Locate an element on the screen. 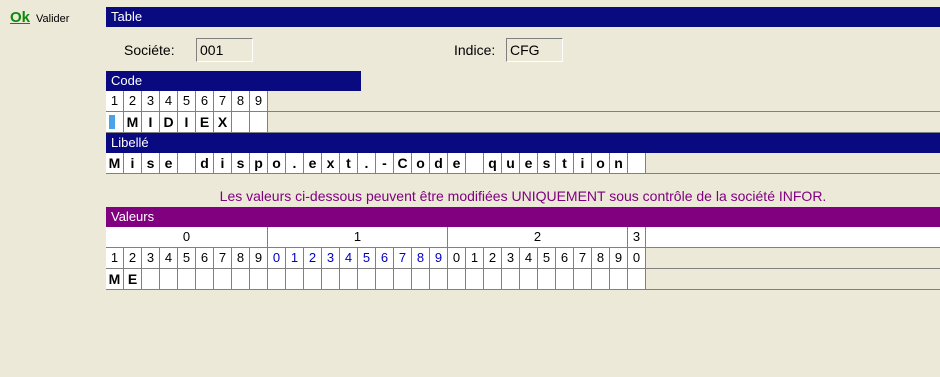  code-char-cell: X is located at coordinates (223, 122).